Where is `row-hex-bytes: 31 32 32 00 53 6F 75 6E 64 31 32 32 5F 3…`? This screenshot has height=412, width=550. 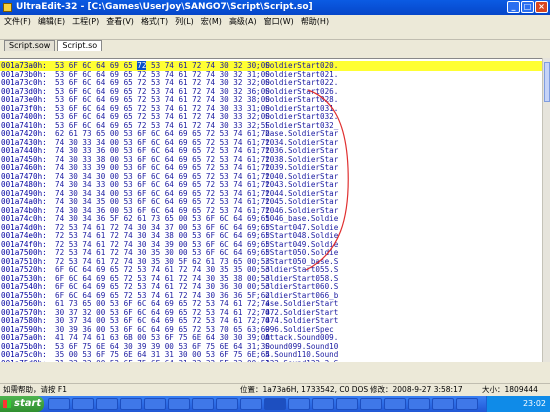 row-hex-bytes: 31 32 32 00 53 6F 75 6E 64 31 32 32 5F 3… is located at coordinates (162, 361).